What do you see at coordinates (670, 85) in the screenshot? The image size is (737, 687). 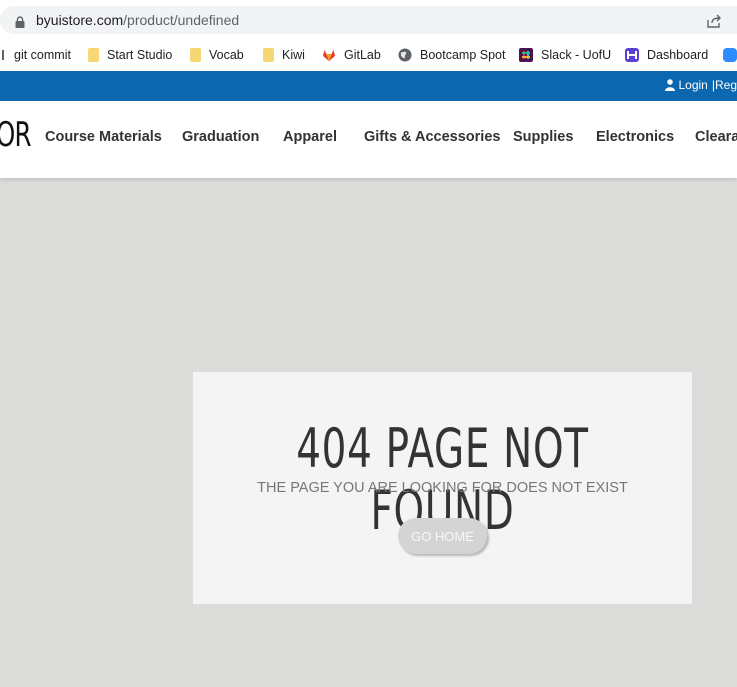 I see `user-icon` at bounding box center [670, 85].